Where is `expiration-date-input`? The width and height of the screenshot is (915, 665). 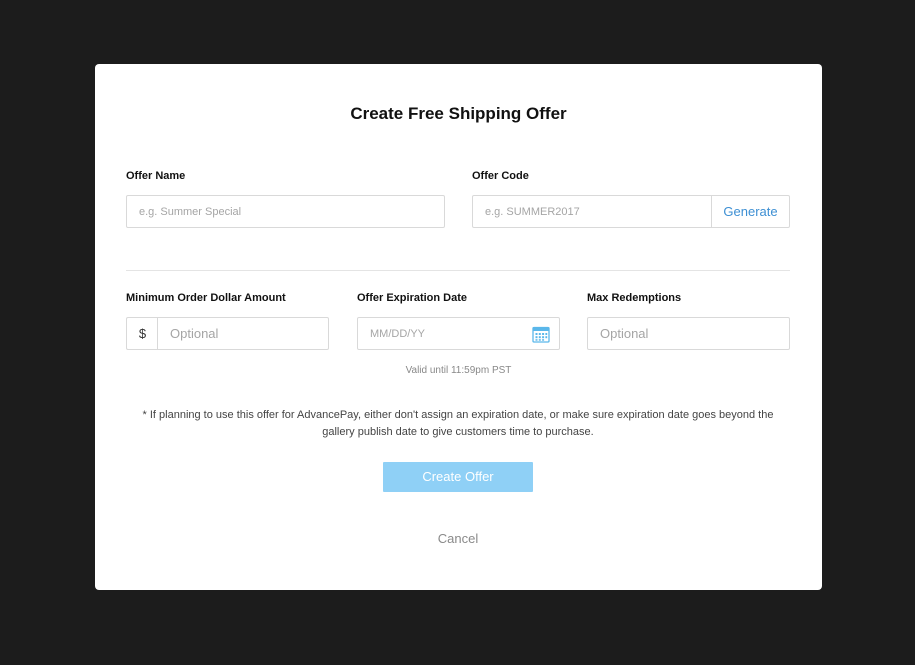
expiration-date-input is located at coordinates (458, 333).